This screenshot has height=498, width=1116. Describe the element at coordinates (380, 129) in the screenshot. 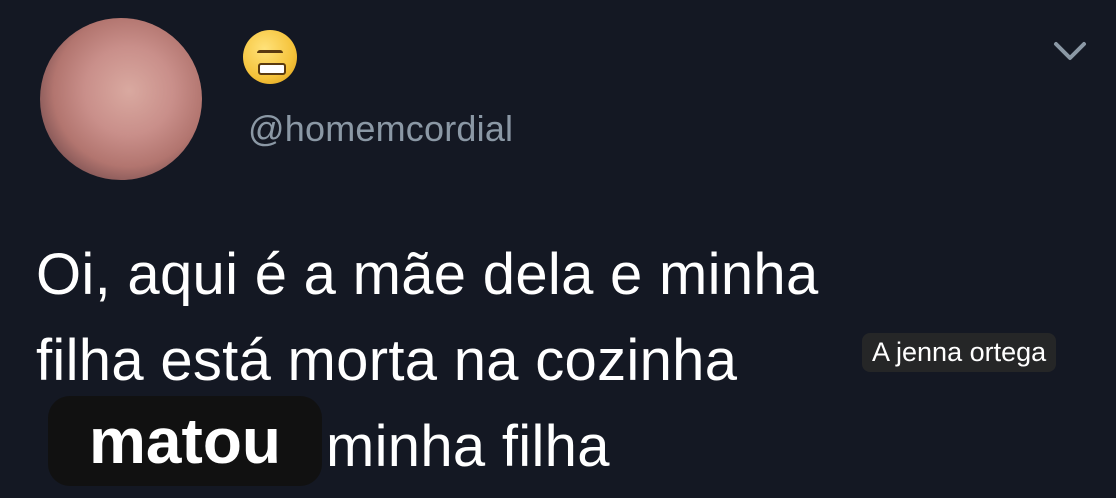

I see `profile-handle: @homemcordial` at that location.